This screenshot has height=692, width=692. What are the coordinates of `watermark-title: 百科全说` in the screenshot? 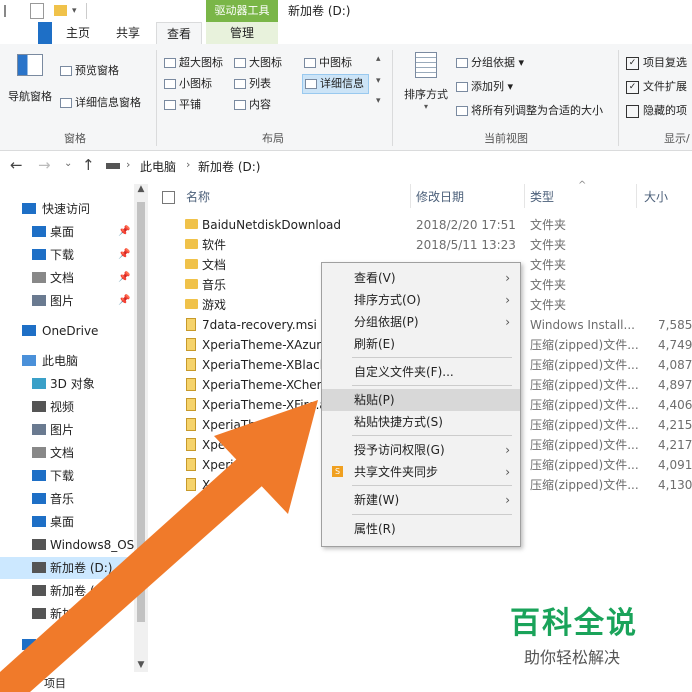 It's located at (574, 623).